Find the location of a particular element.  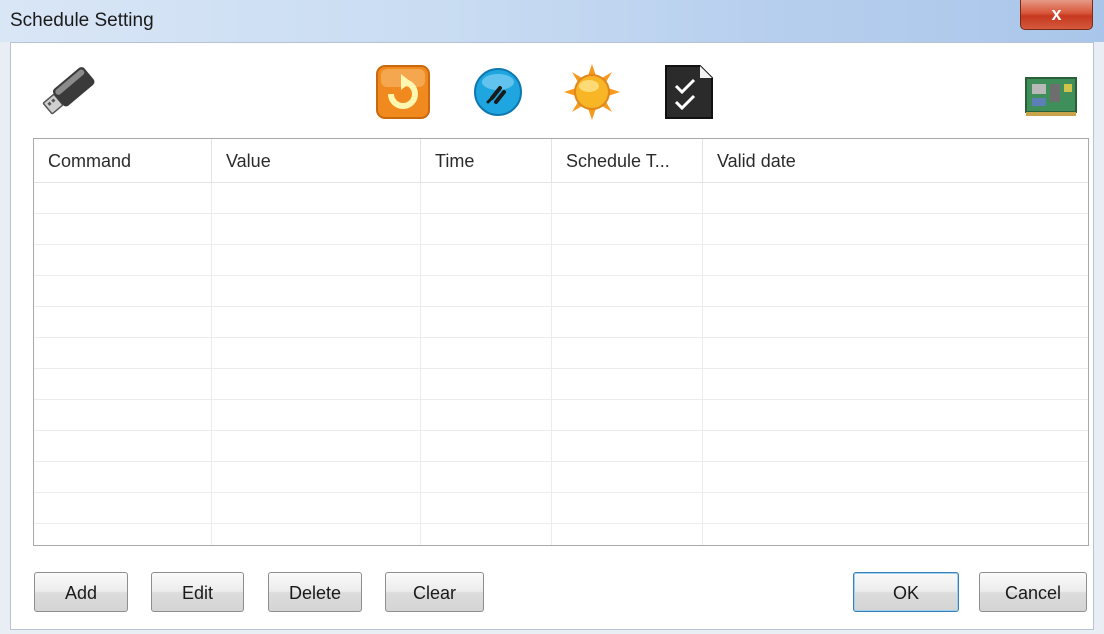

edit-button: Edit is located at coordinates (197, 592).